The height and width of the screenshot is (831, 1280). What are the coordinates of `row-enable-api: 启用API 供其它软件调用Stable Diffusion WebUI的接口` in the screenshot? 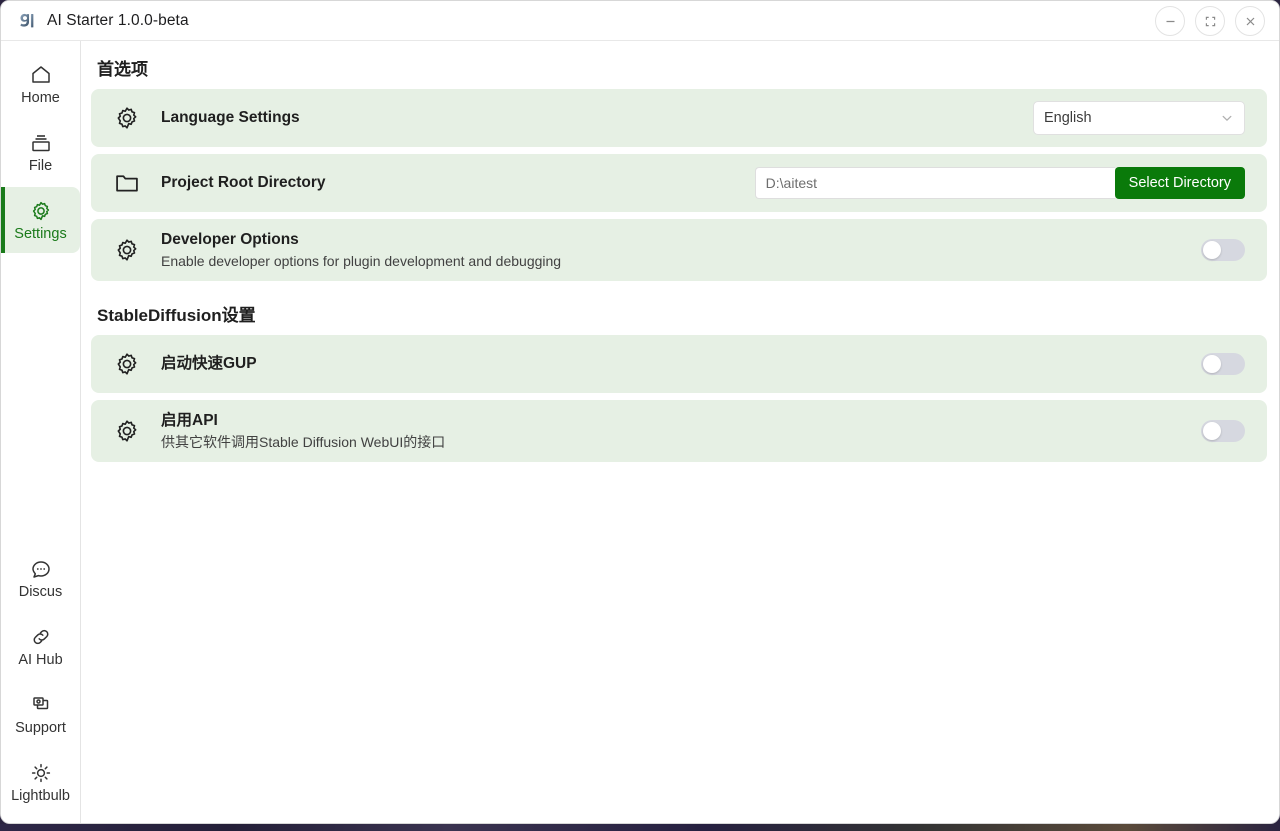 It's located at (679, 431).